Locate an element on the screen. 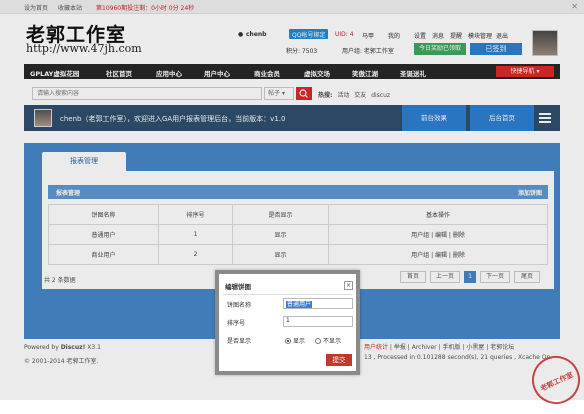  show-yes-radio: 显示 is located at coordinates (295, 340).